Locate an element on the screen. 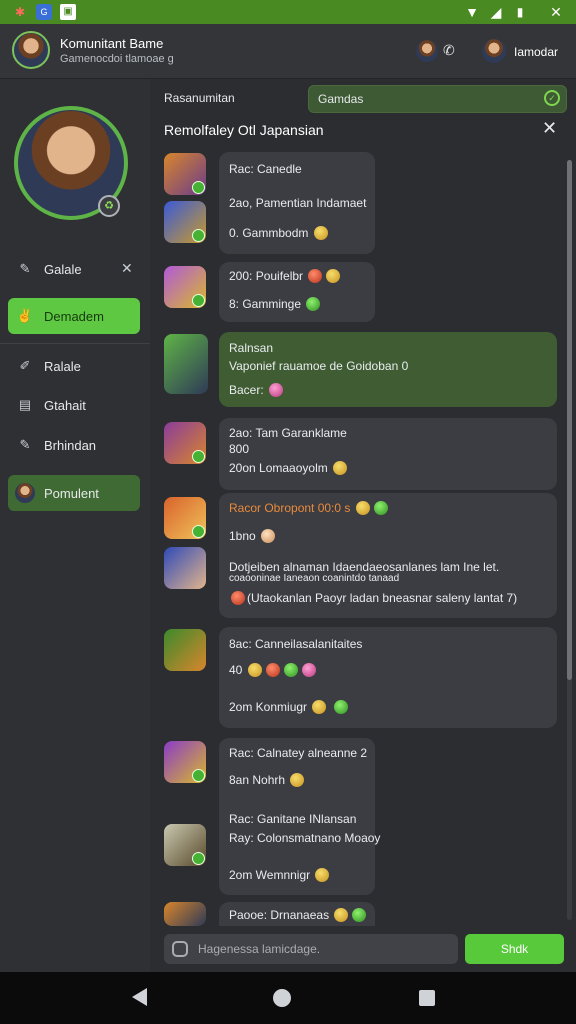 The height and width of the screenshot is (1024, 576). message-line: 40 is located at coordinates (273, 670).